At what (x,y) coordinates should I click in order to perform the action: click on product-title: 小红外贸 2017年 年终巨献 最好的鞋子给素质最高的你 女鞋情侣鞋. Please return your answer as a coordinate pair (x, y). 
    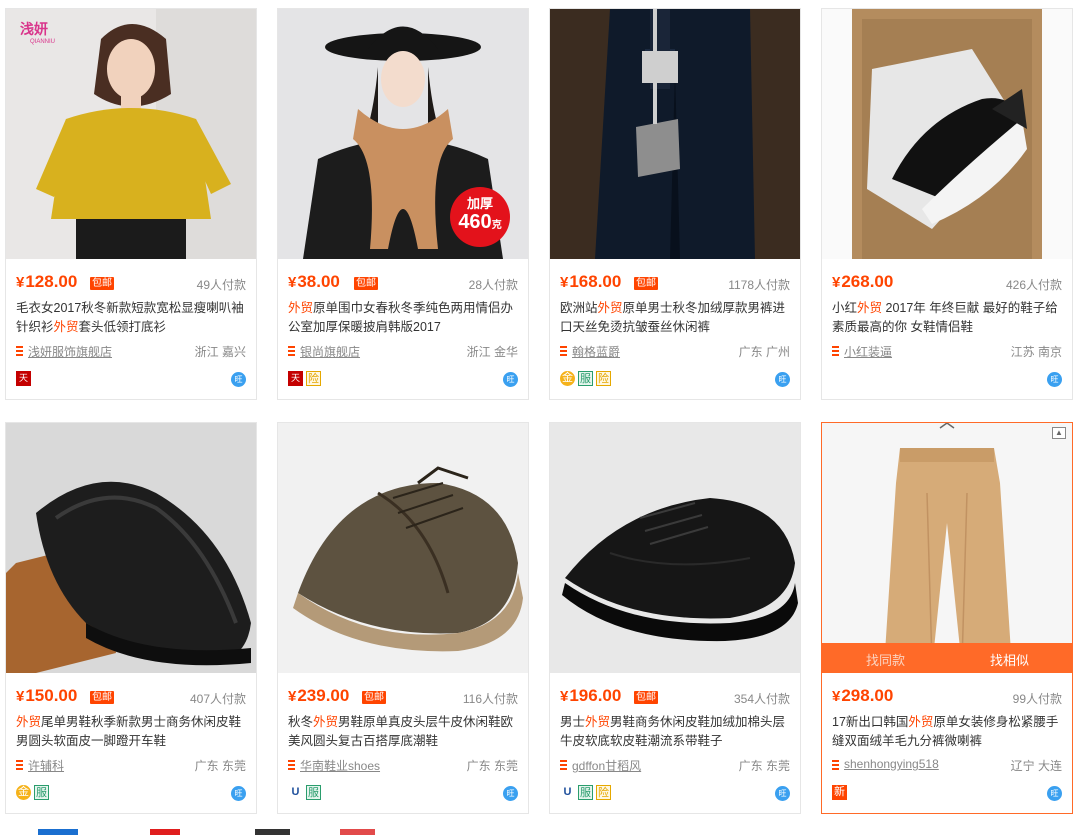
    Looking at the image, I should click on (947, 318).